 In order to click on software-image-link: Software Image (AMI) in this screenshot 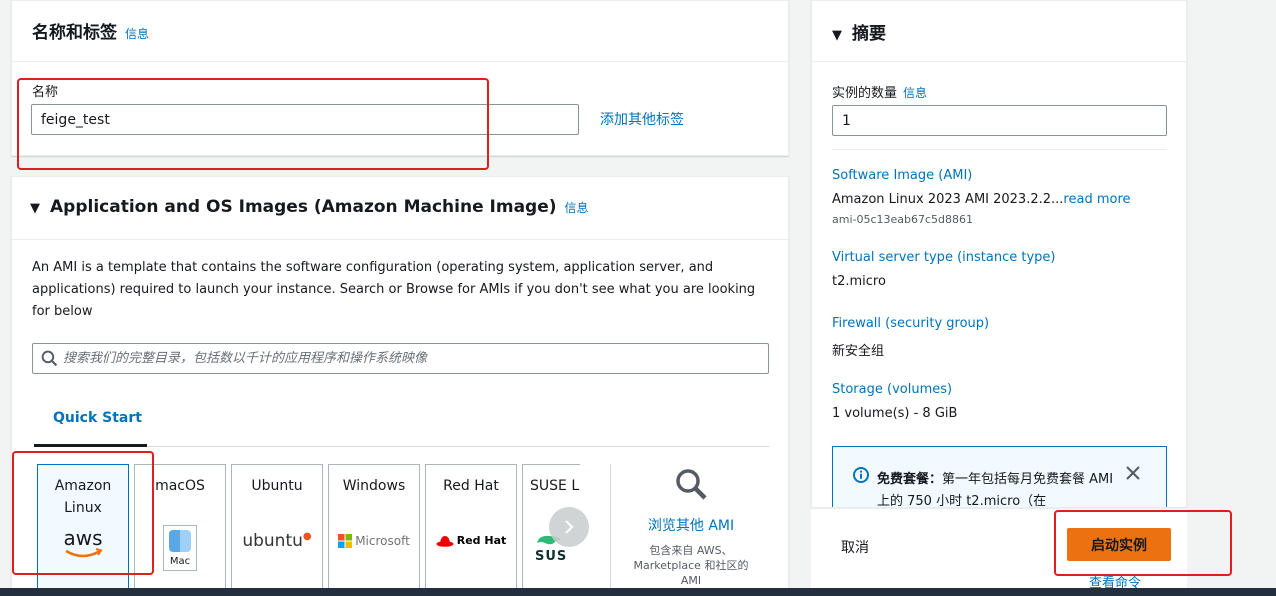, I will do `click(902, 175)`.